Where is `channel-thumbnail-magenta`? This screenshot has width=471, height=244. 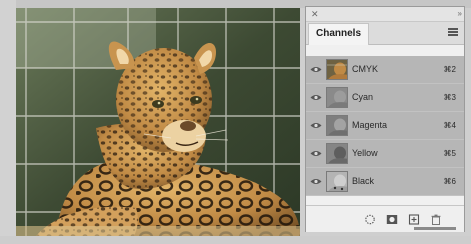 channel-thumbnail-magenta is located at coordinates (337, 125).